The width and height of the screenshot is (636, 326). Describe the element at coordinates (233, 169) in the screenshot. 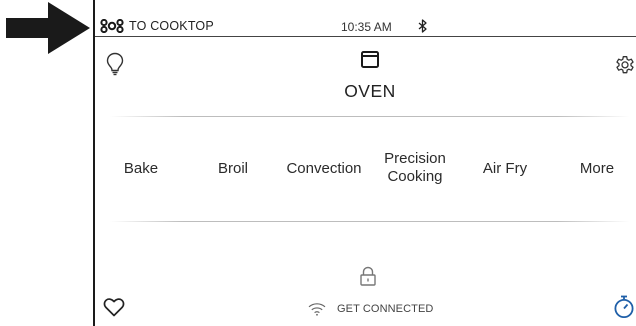

I see `mode-broil: Broil` at that location.